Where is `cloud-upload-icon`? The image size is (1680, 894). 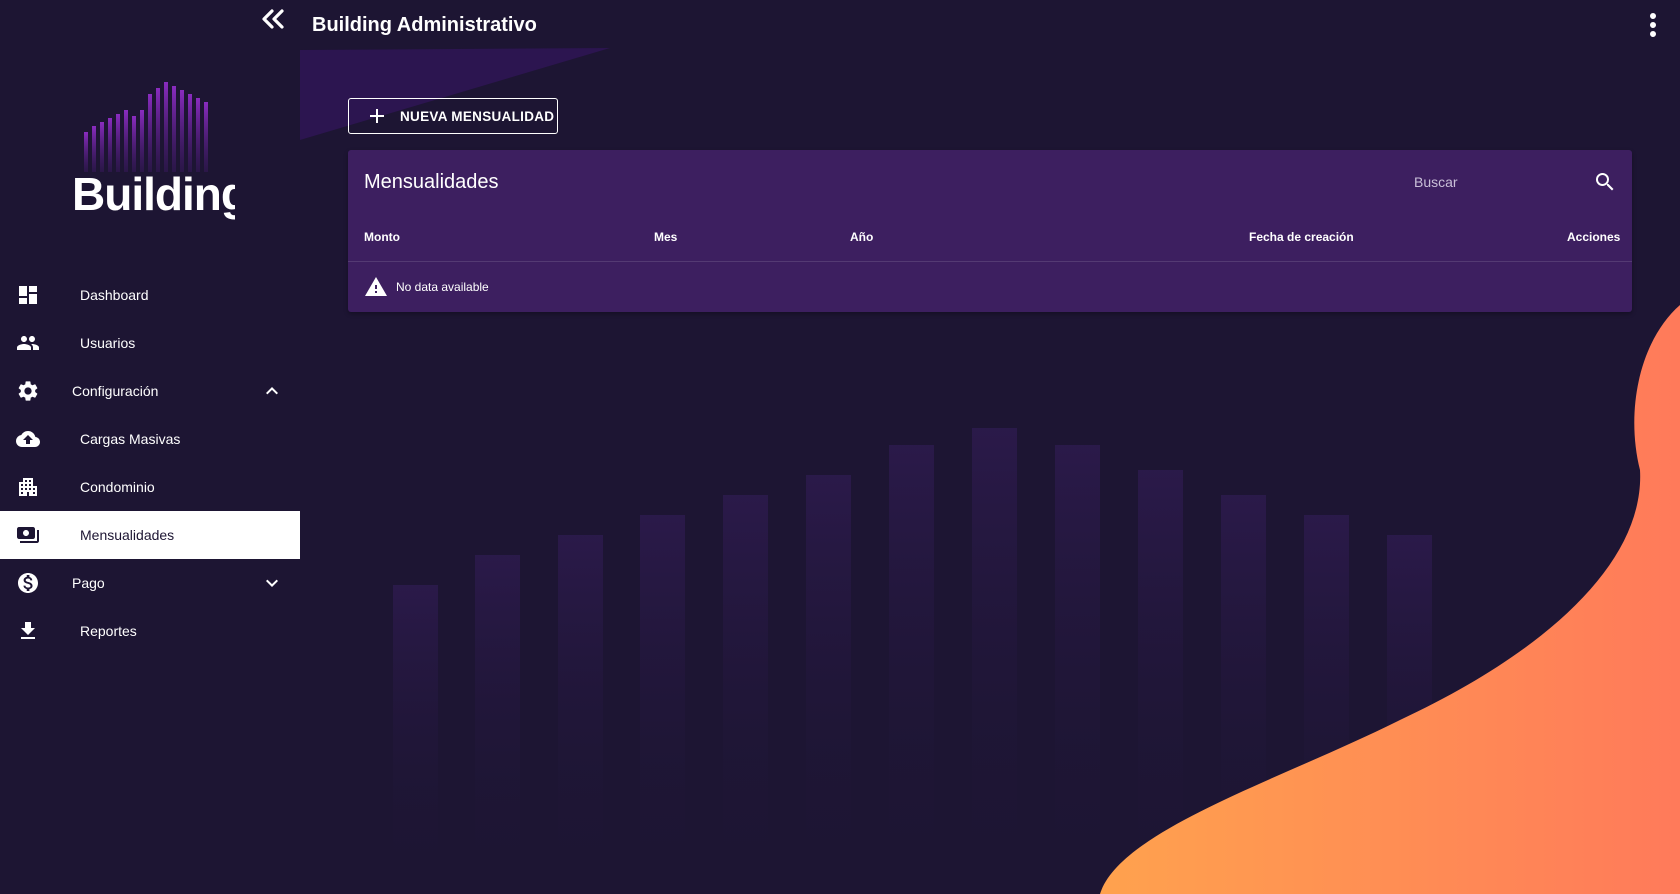
cloud-upload-icon is located at coordinates (28, 439).